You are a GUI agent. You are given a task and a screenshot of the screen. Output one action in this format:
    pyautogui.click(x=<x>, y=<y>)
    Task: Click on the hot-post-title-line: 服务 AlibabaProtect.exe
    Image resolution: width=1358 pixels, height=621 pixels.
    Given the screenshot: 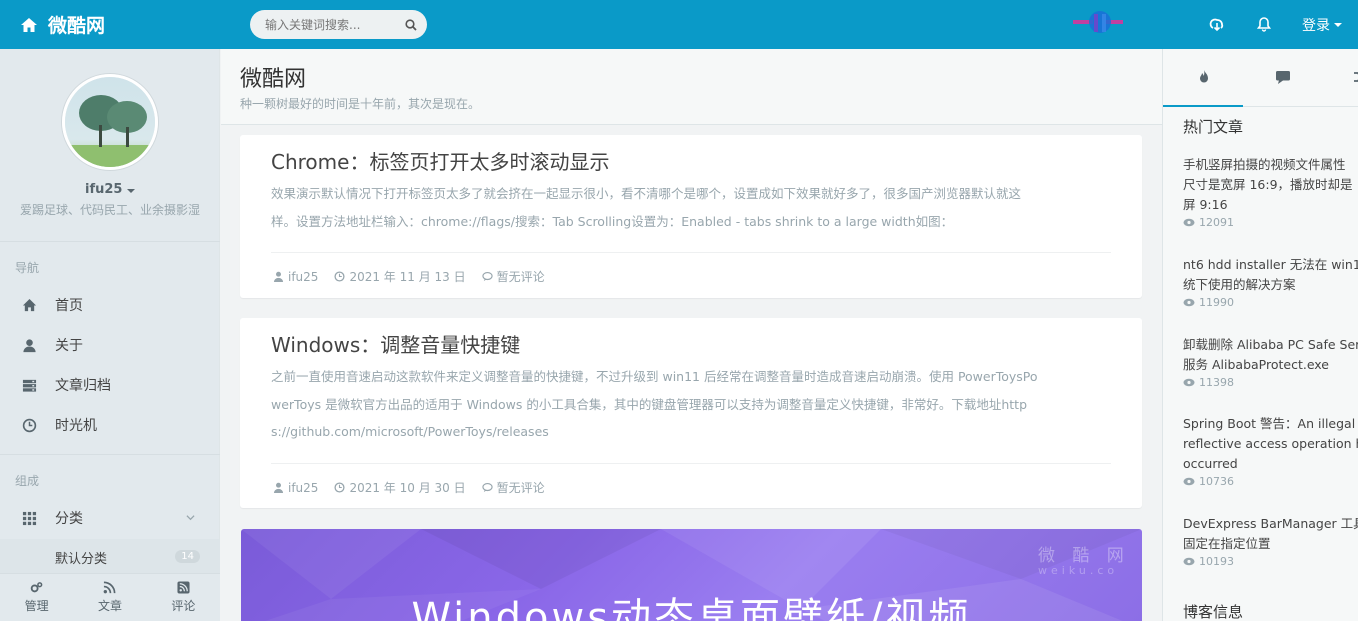 What is the action you would take?
    pyautogui.click(x=1256, y=364)
    